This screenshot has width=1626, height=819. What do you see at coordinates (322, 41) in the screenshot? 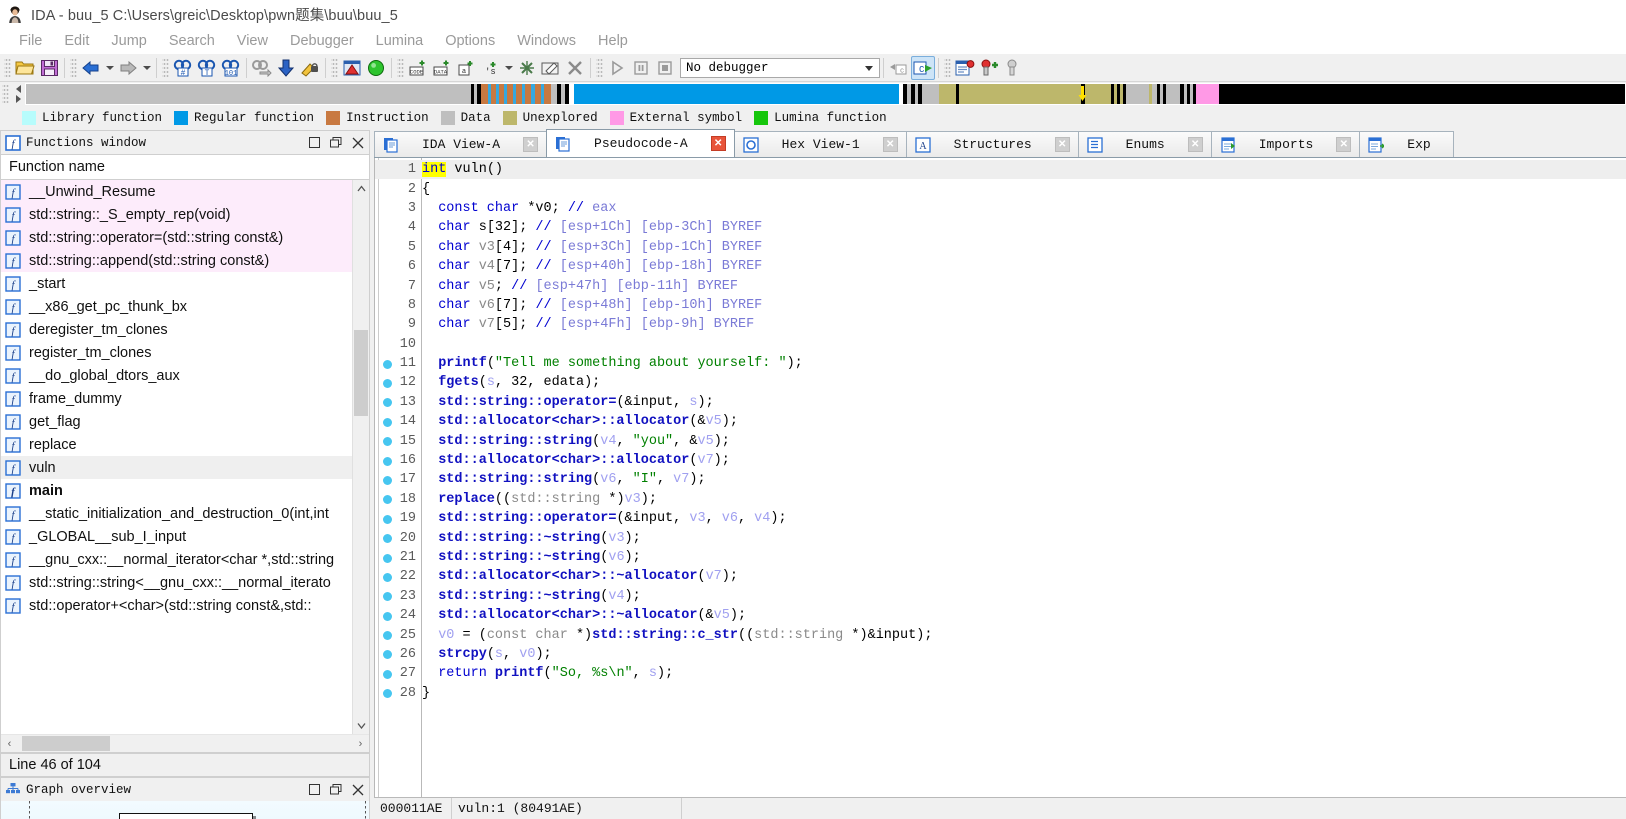
I see `menu-item-debugger: Debugger` at bounding box center [322, 41].